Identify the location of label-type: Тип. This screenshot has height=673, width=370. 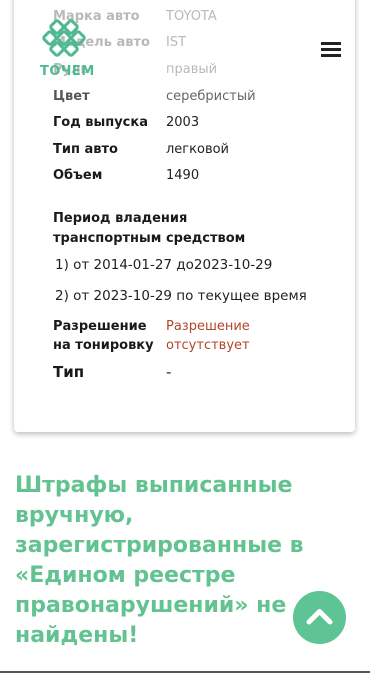
(69, 372).